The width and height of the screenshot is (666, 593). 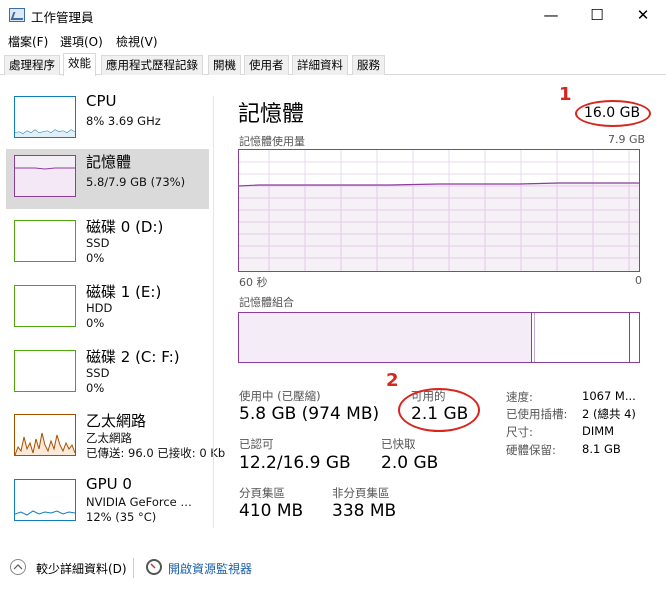 I want to click on composition-modified, so click(x=534, y=337).